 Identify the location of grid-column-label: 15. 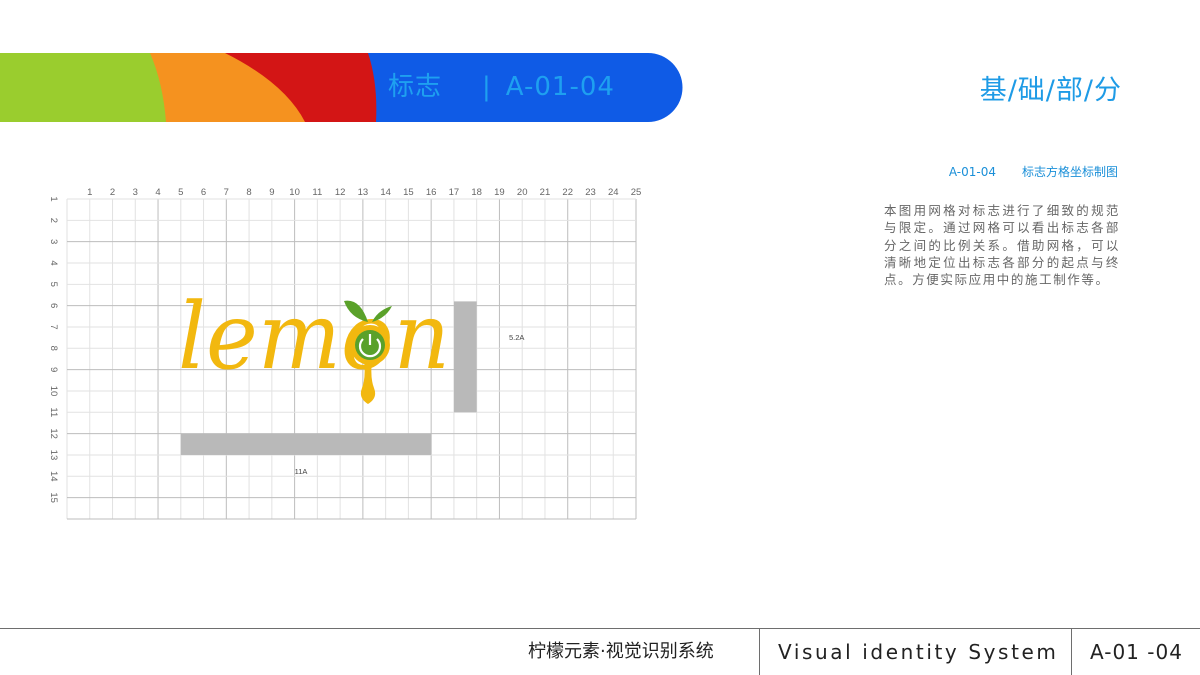
(408, 192).